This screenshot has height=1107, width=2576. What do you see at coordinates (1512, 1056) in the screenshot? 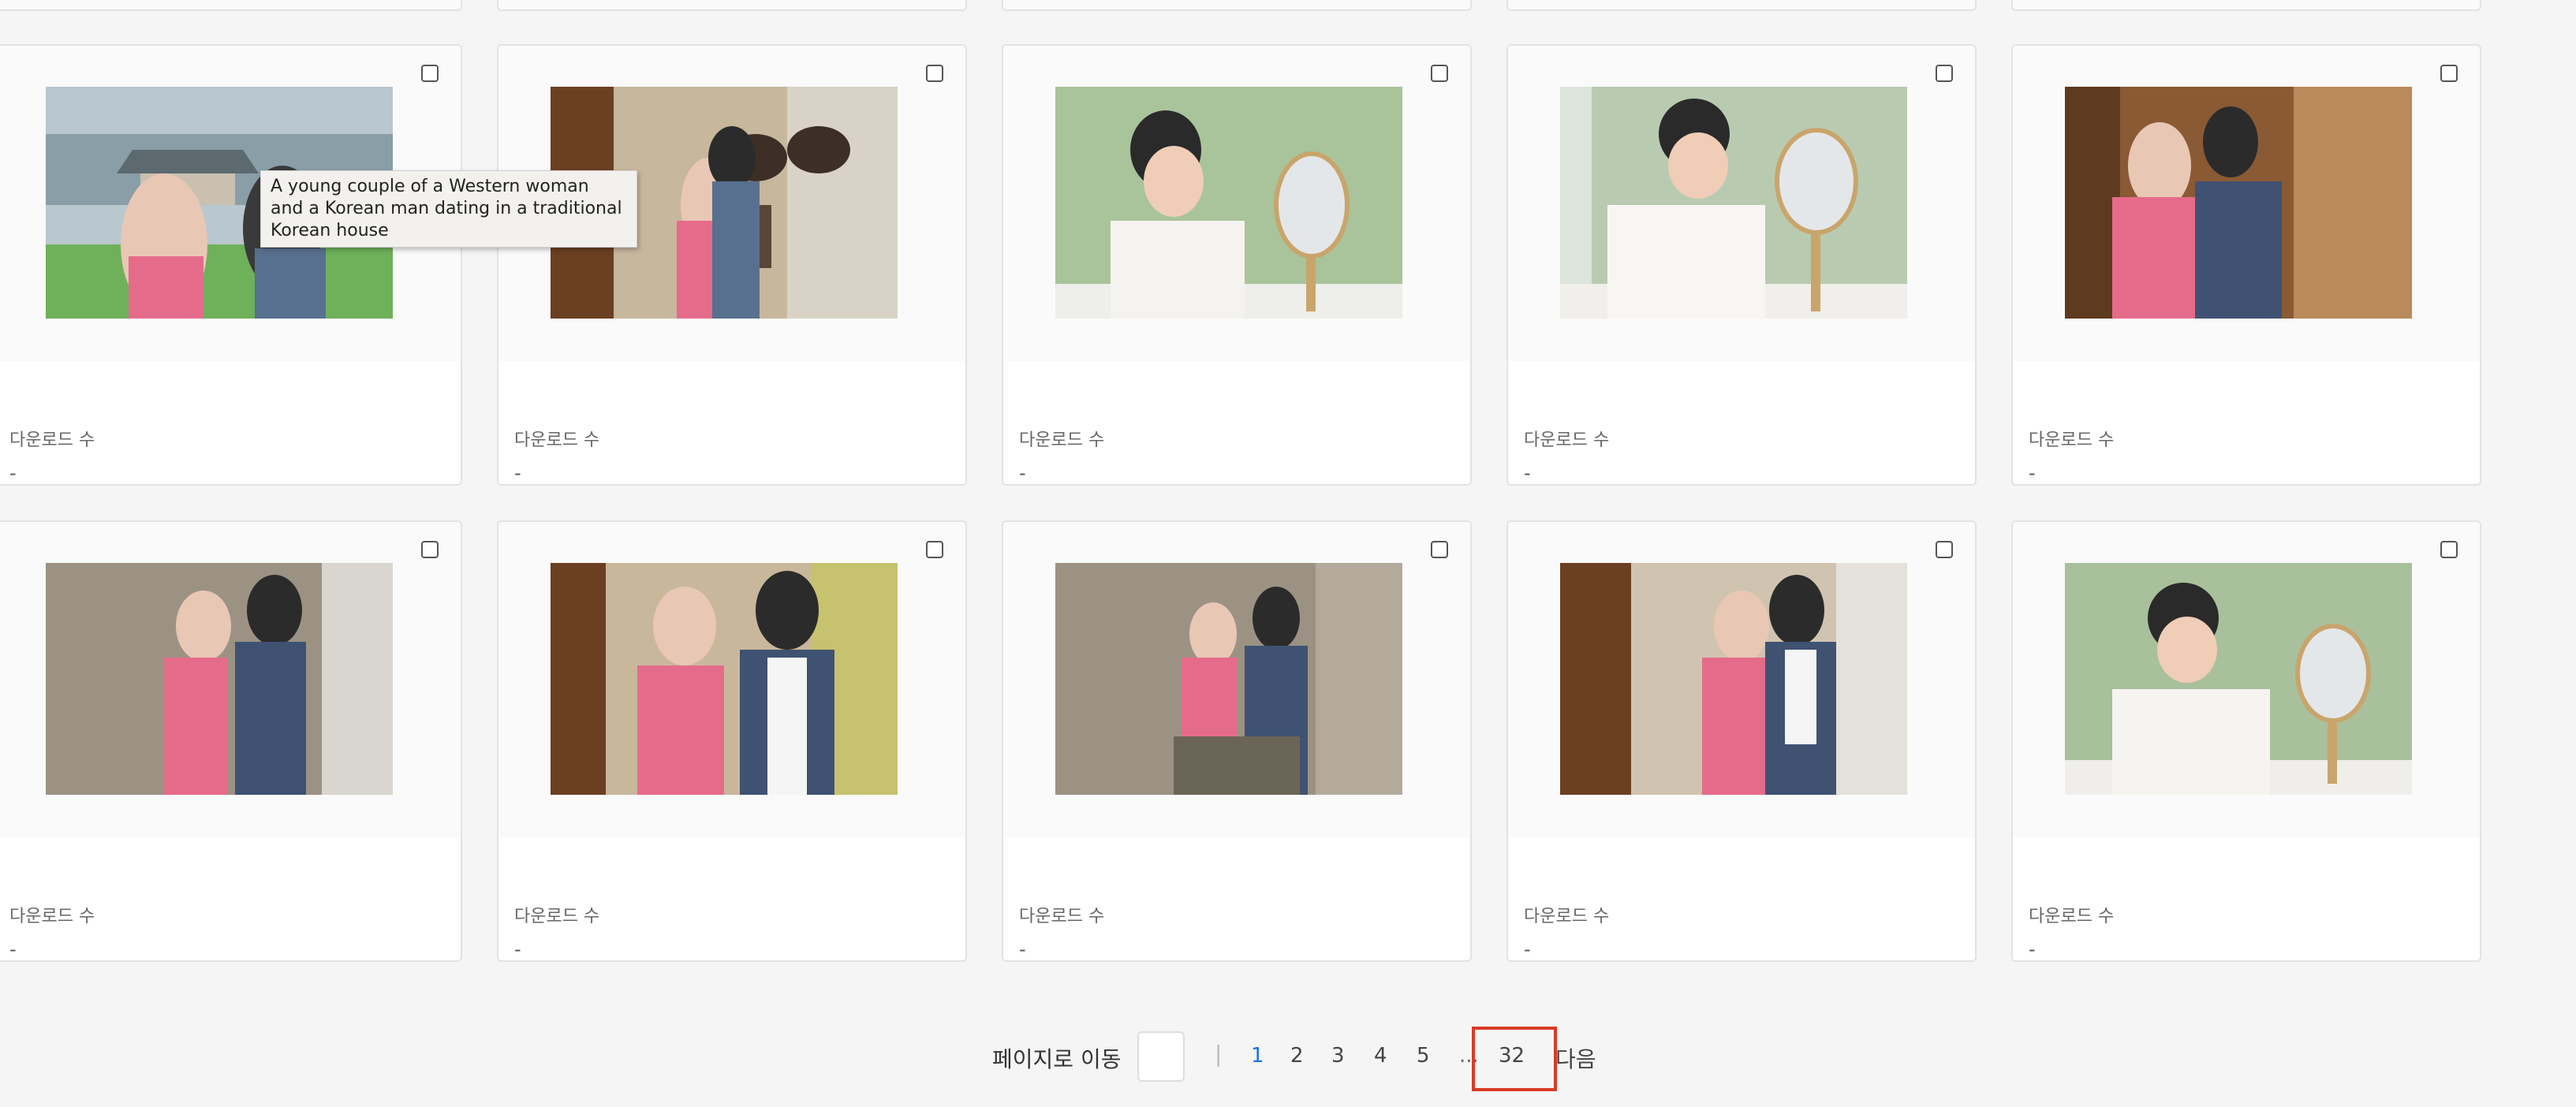
I see `page-link-last: 32` at bounding box center [1512, 1056].